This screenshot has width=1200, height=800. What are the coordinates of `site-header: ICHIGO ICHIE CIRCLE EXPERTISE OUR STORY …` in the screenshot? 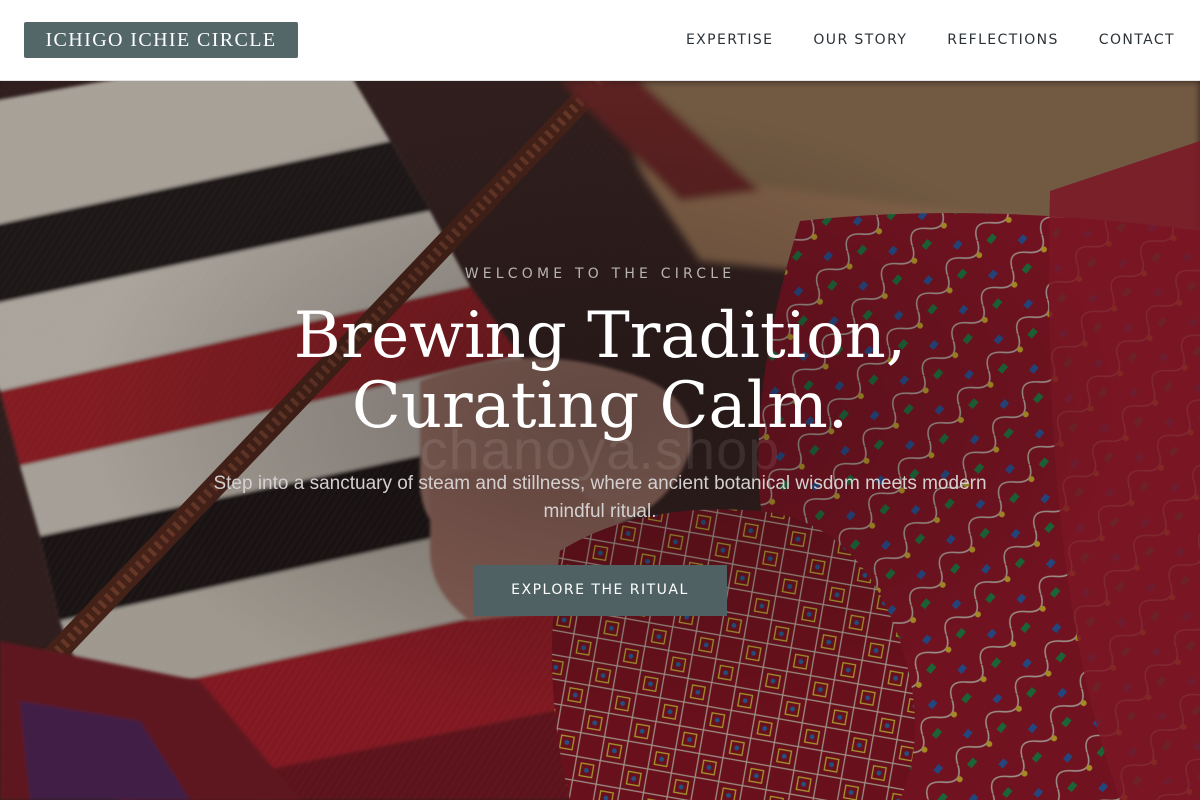 It's located at (600, 40).